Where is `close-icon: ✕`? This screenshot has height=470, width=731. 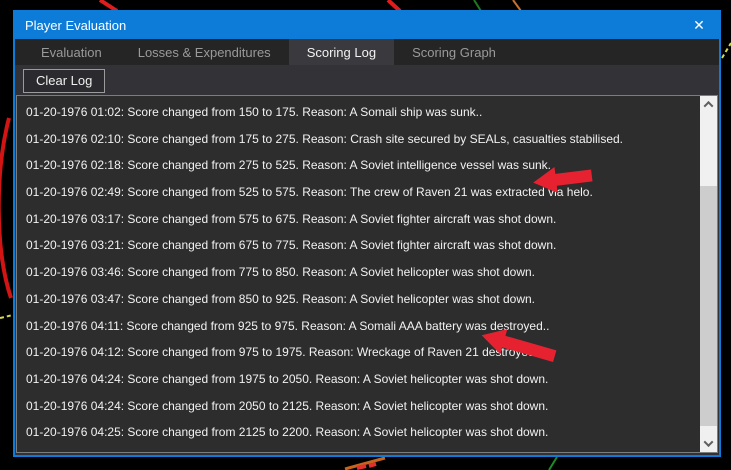 close-icon: ✕ is located at coordinates (699, 25).